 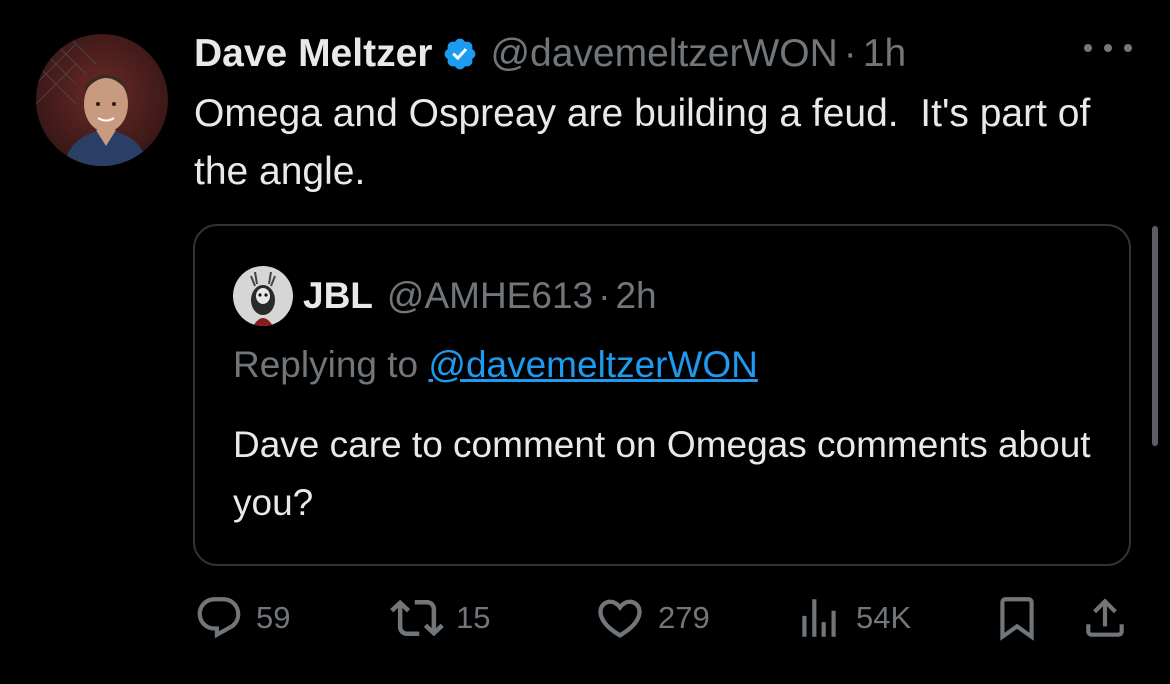 What do you see at coordinates (313, 54) in the screenshot?
I see `author-display-name: Dave Meltzer` at bounding box center [313, 54].